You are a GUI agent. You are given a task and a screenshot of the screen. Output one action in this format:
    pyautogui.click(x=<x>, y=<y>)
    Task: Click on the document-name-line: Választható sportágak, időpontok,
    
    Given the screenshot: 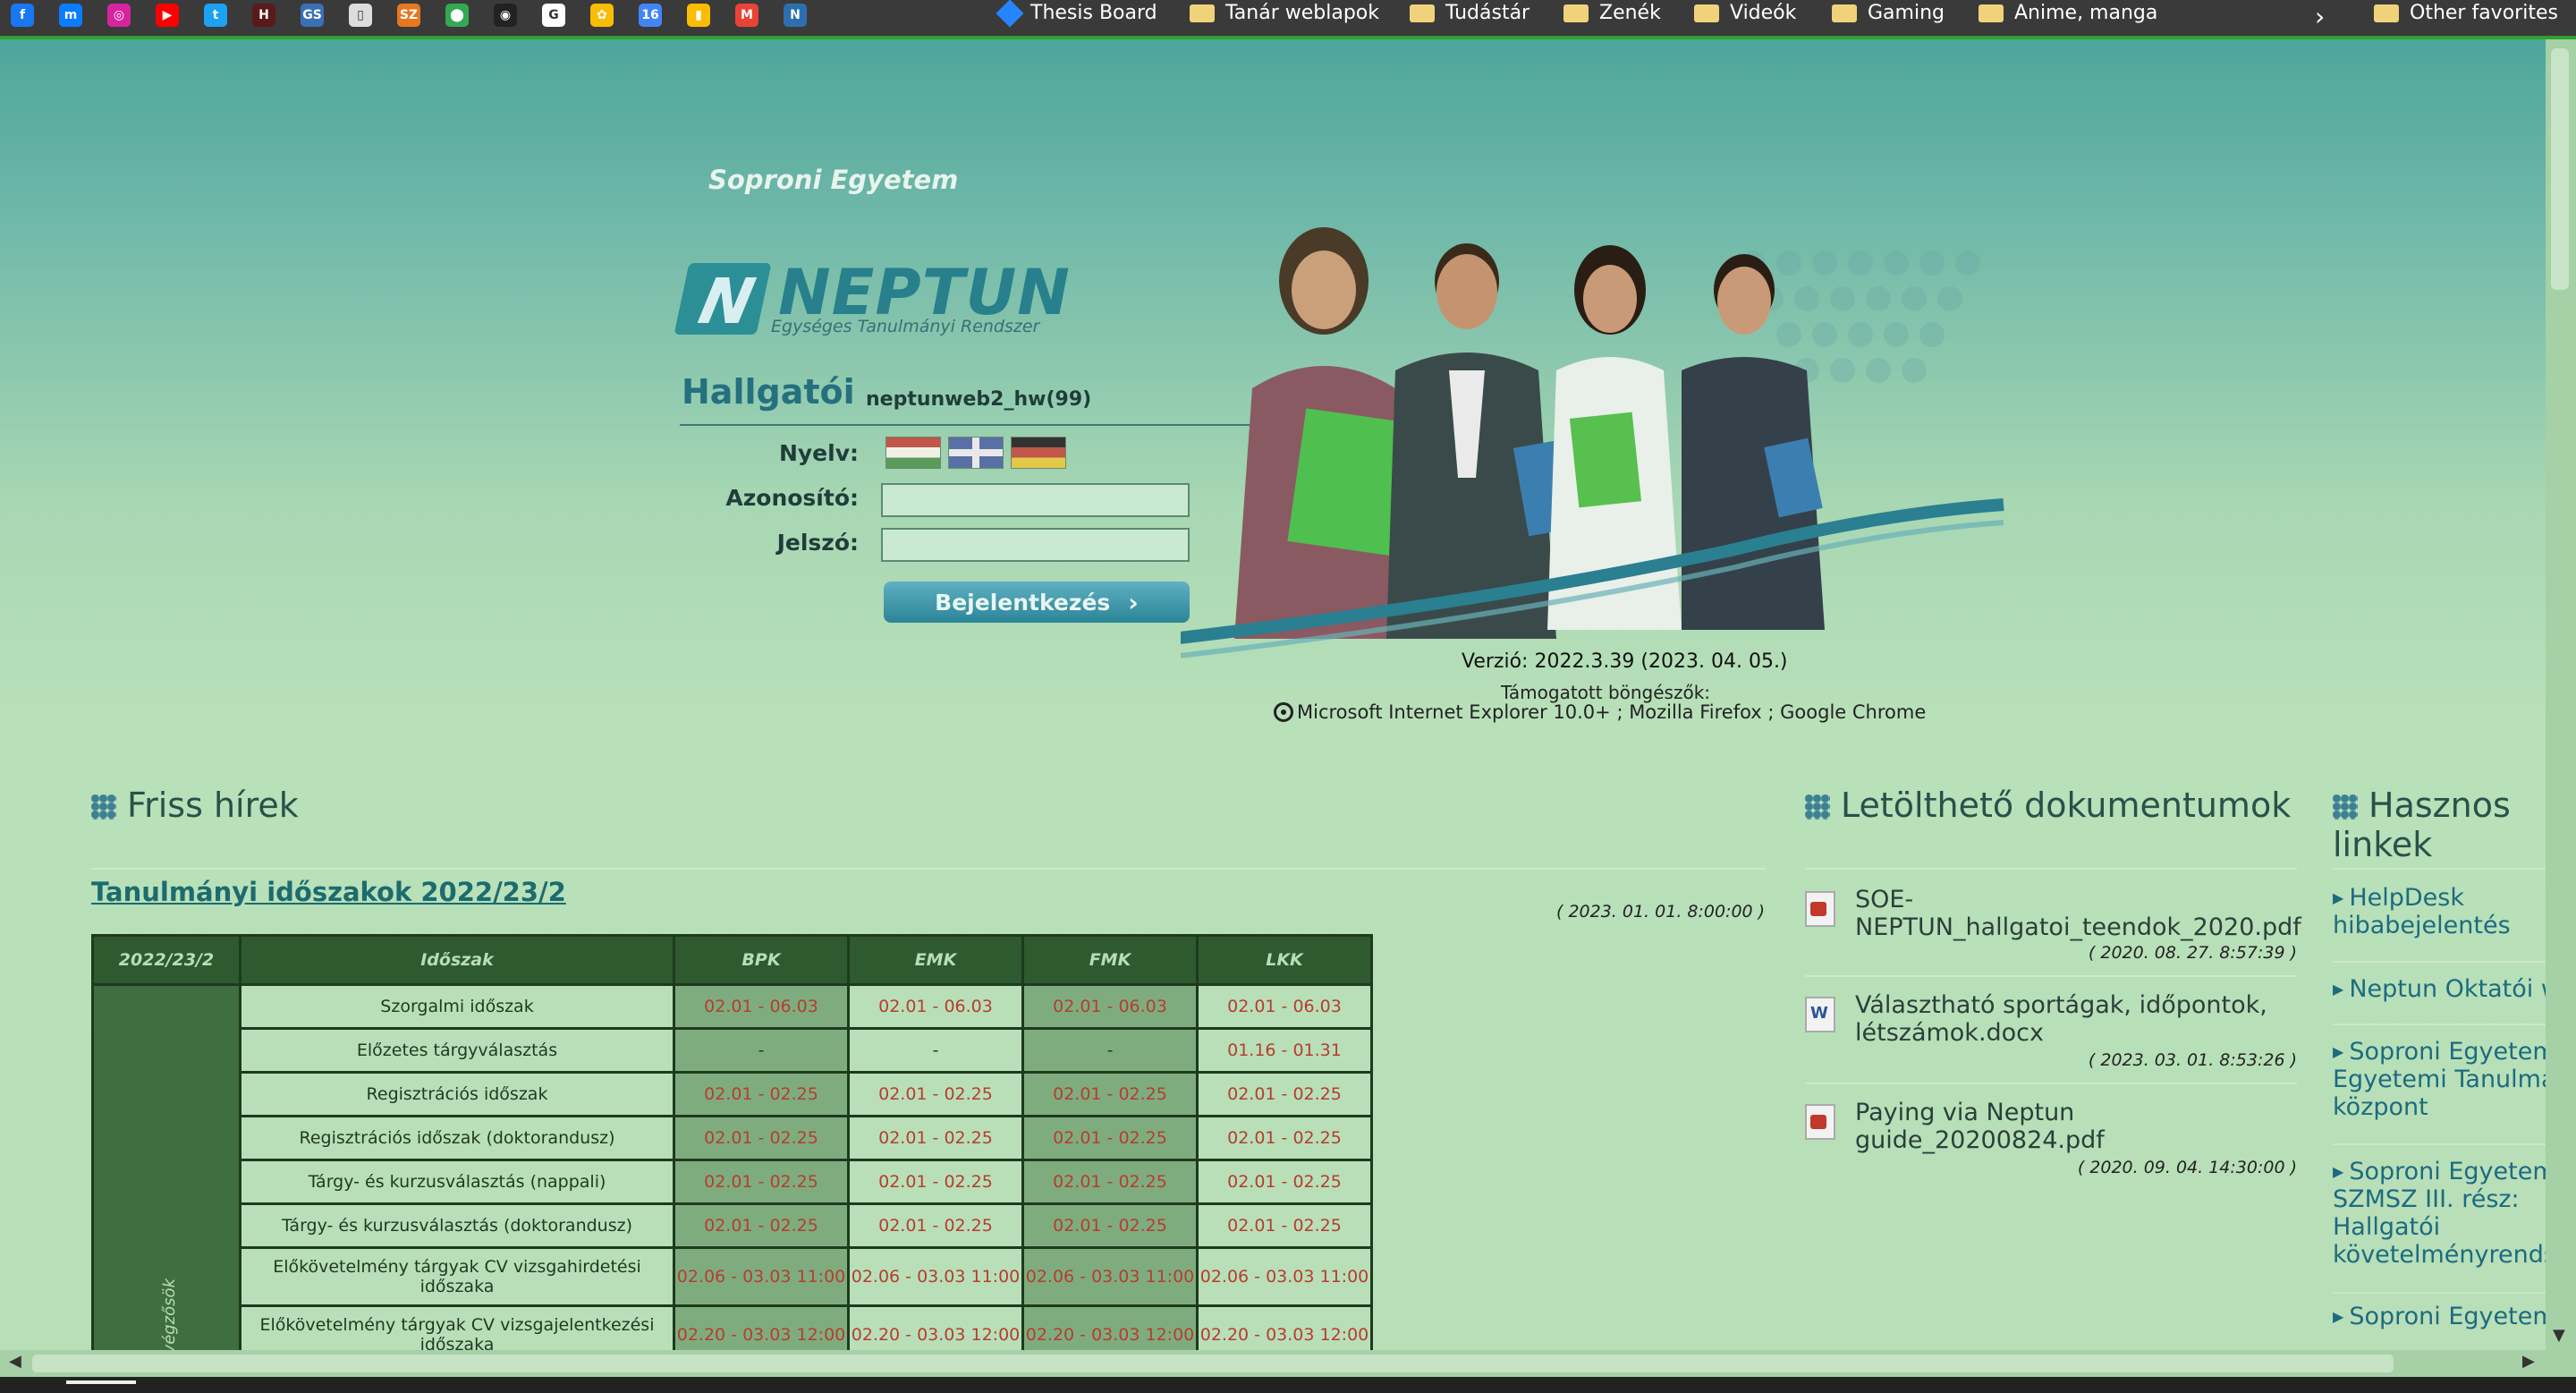 What is the action you would take?
    pyautogui.click(x=2061, y=1005)
    